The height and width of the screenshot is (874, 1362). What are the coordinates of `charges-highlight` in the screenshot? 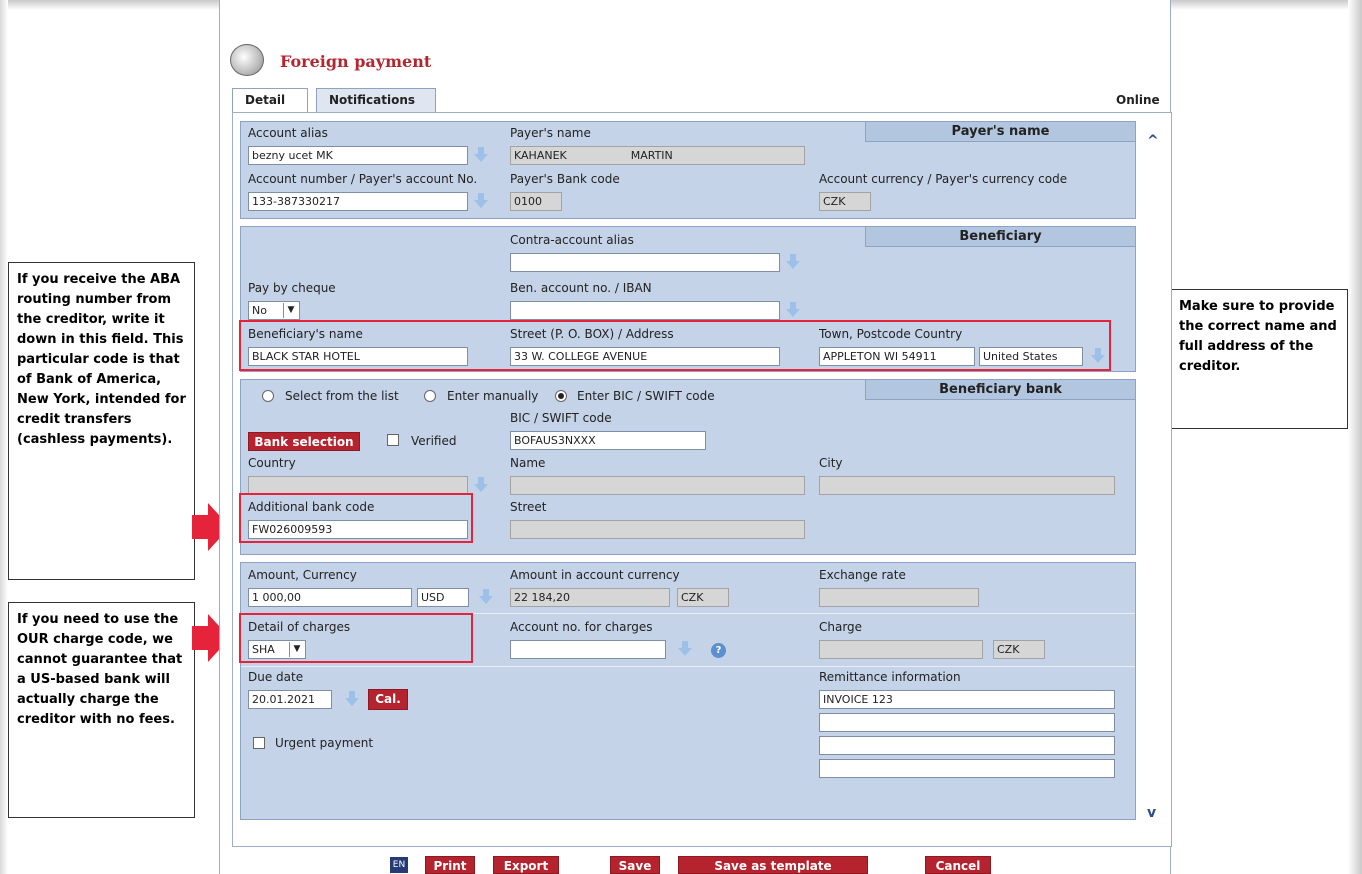 It's located at (356, 638).